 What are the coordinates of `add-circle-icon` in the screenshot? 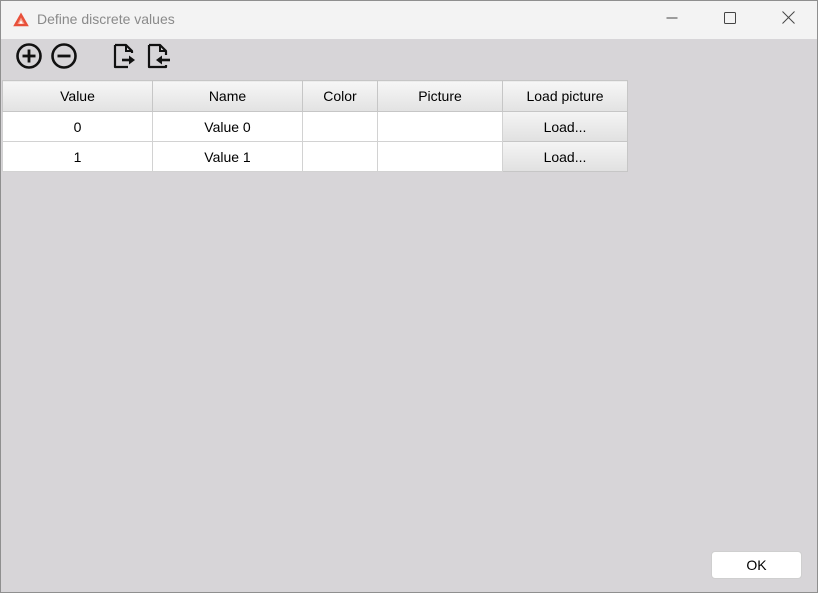 It's located at (29, 58).